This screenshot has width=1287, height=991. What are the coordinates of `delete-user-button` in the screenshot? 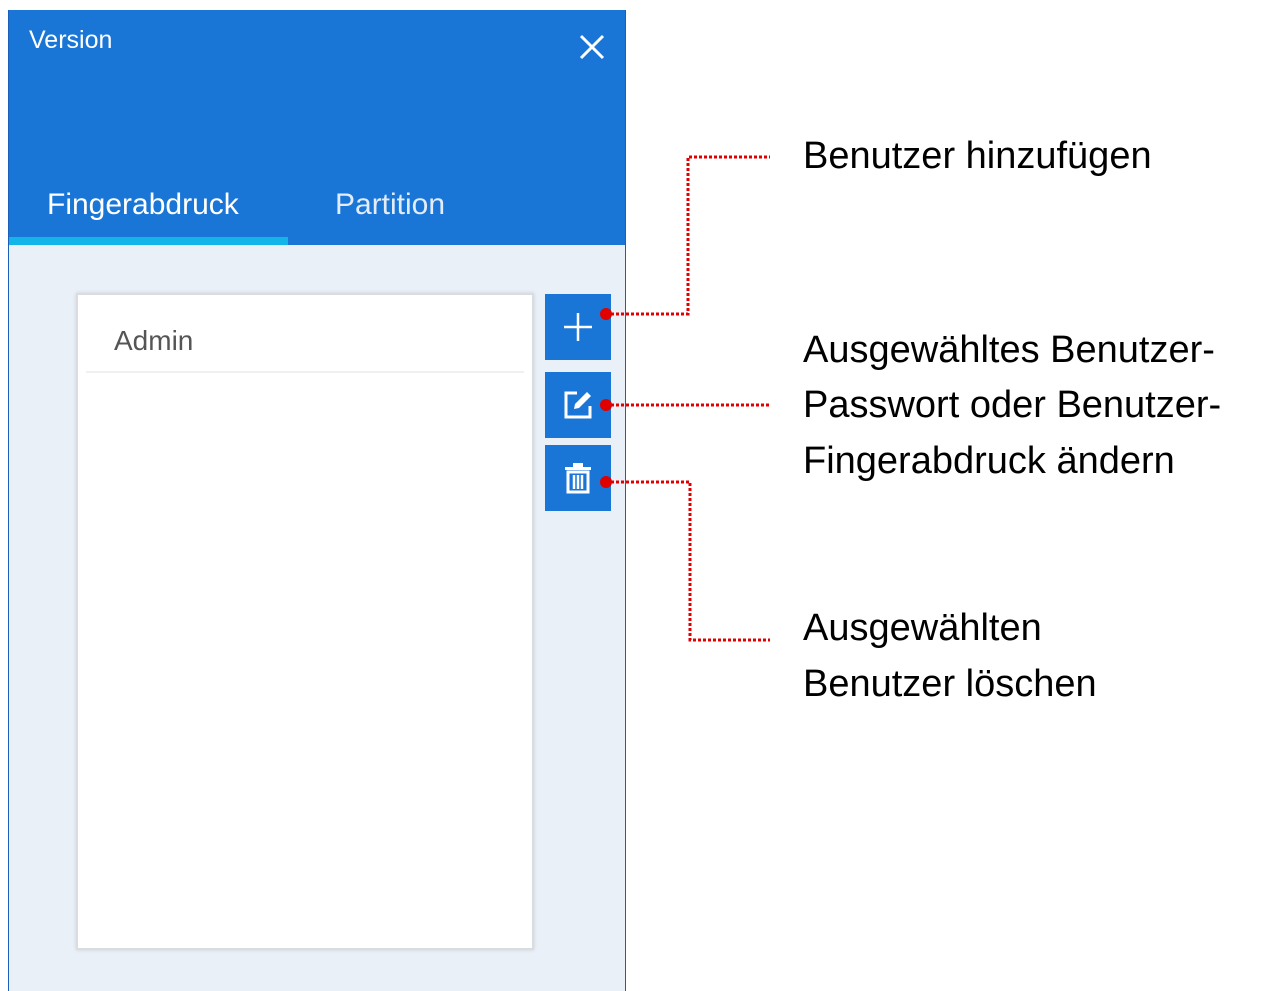 It's located at (578, 478).